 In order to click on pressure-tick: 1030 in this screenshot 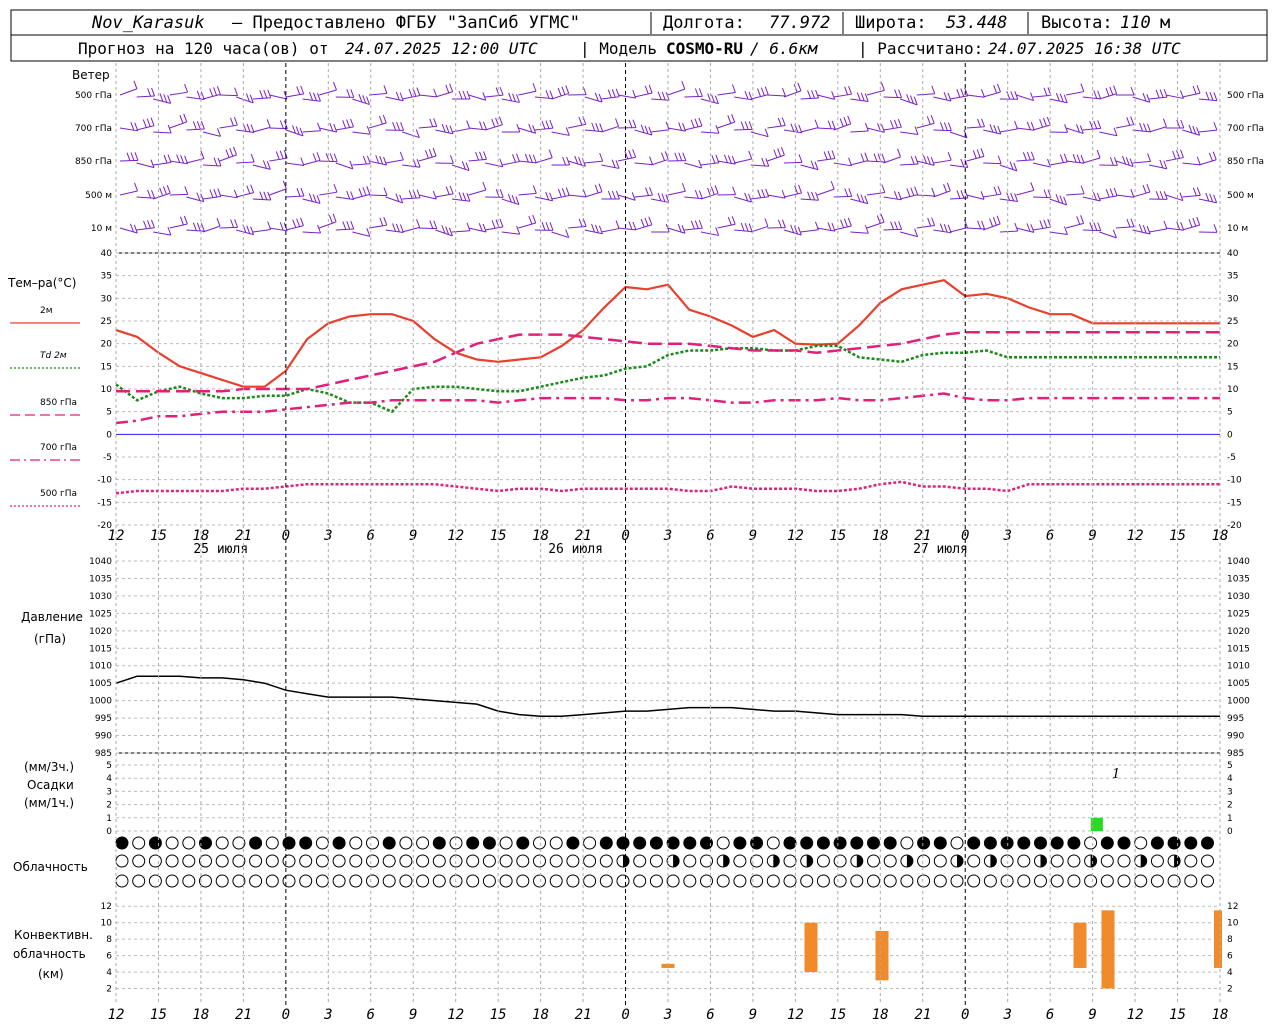, I will do `click(100, 597)`.